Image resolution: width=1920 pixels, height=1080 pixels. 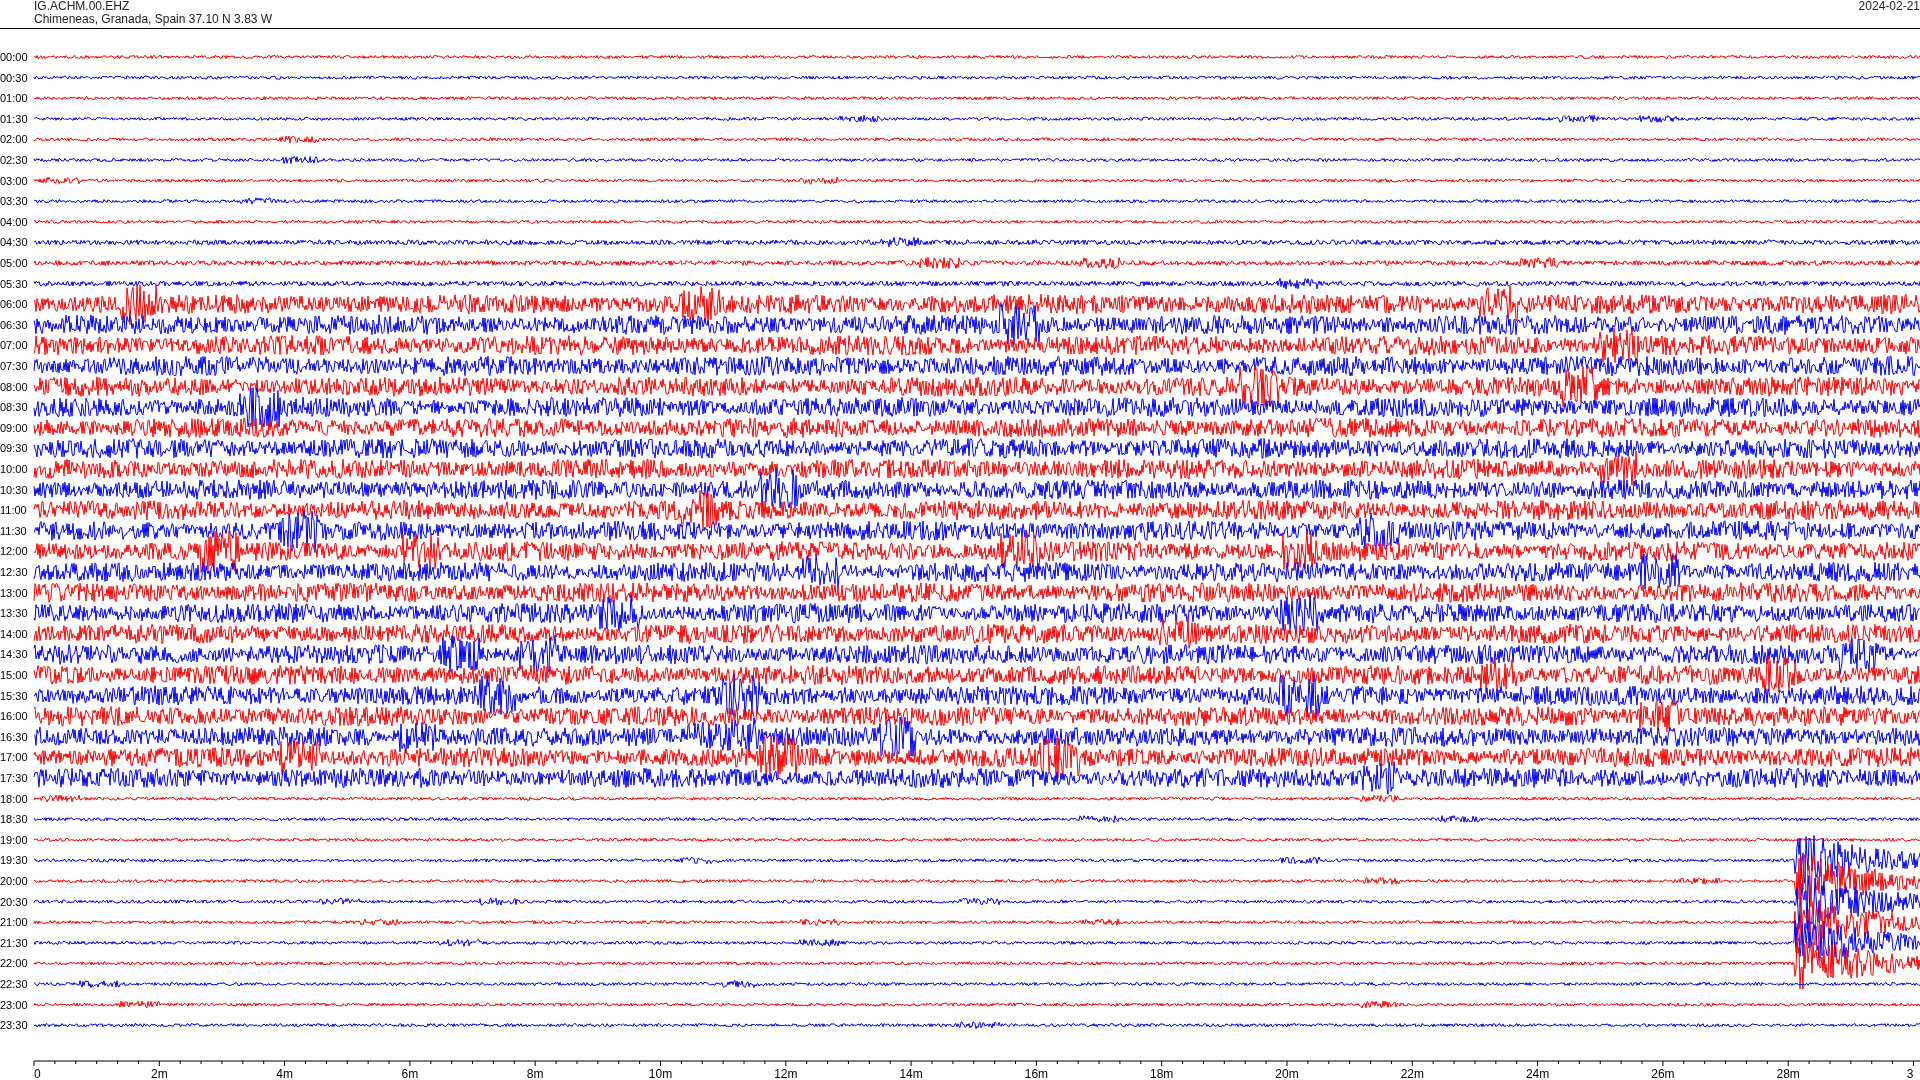 What do you see at coordinates (159, 1073) in the screenshot?
I see `axis-label: 2m` at bounding box center [159, 1073].